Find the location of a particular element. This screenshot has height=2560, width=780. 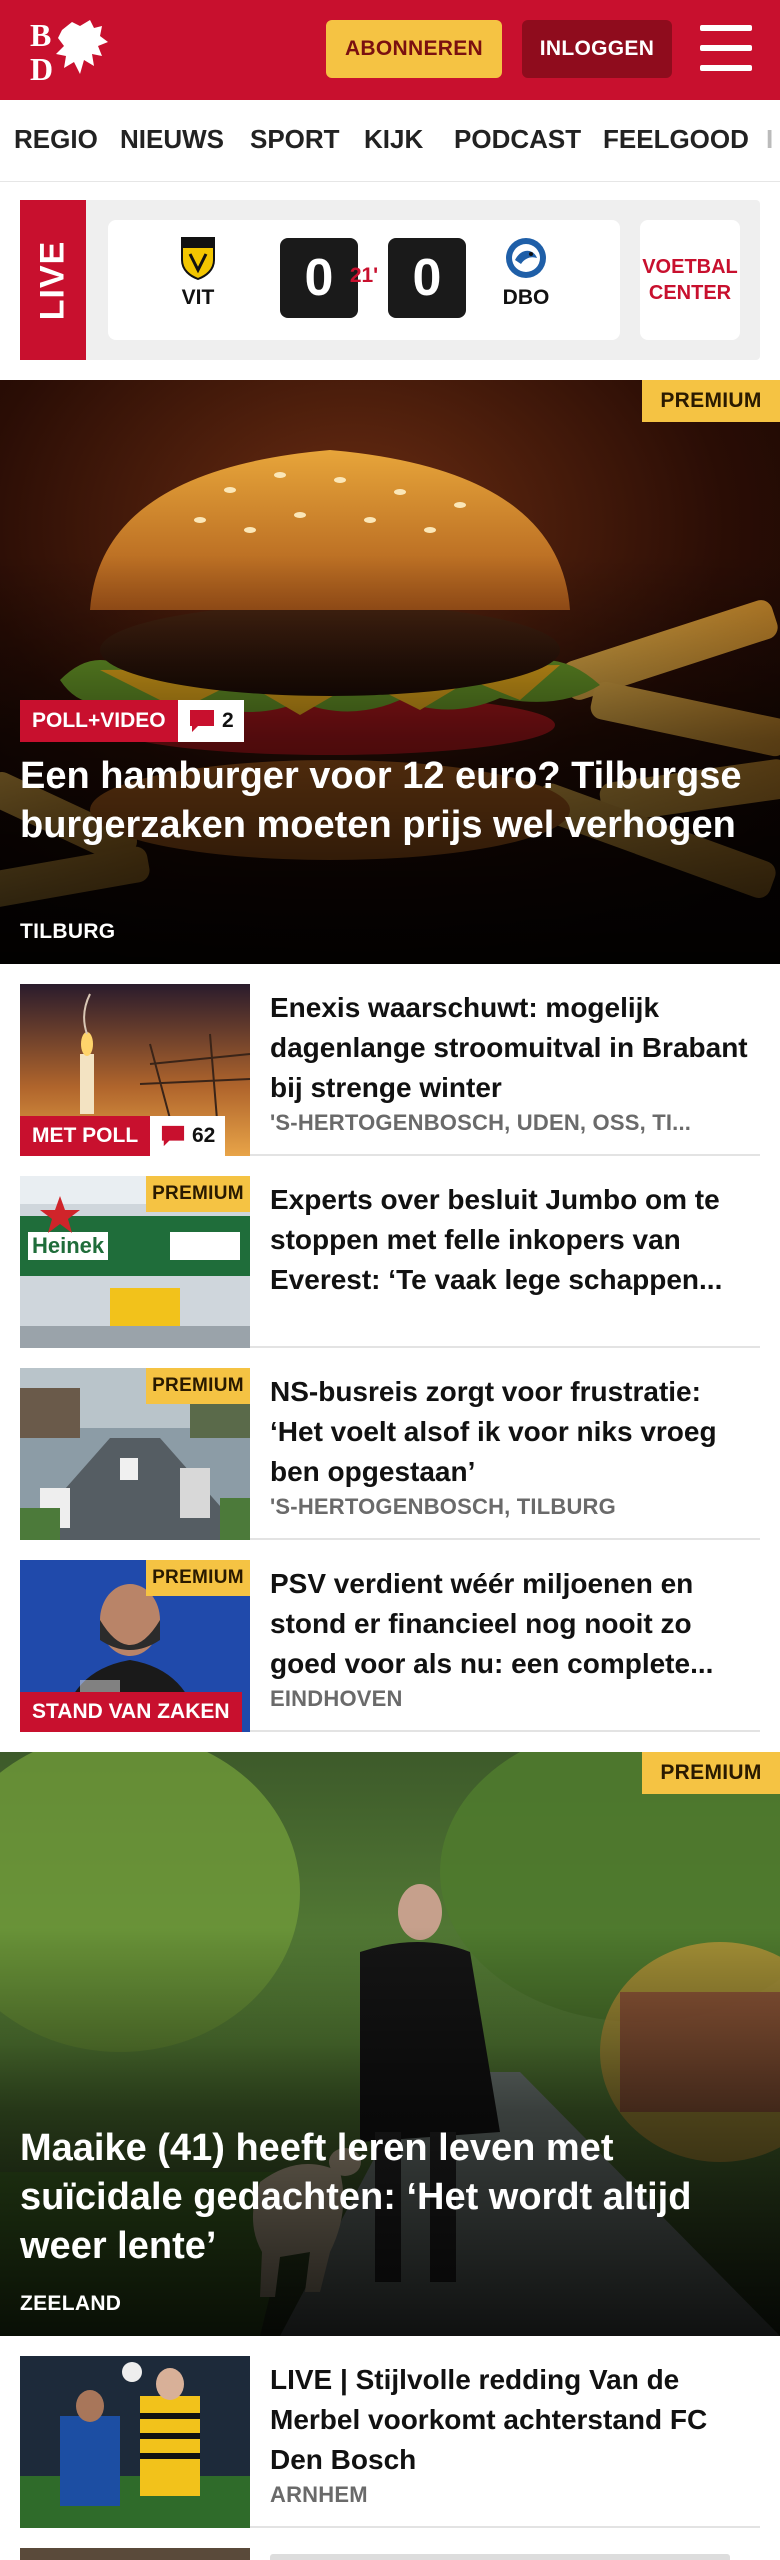

next-article-title-peek is located at coordinates (510, 2554).